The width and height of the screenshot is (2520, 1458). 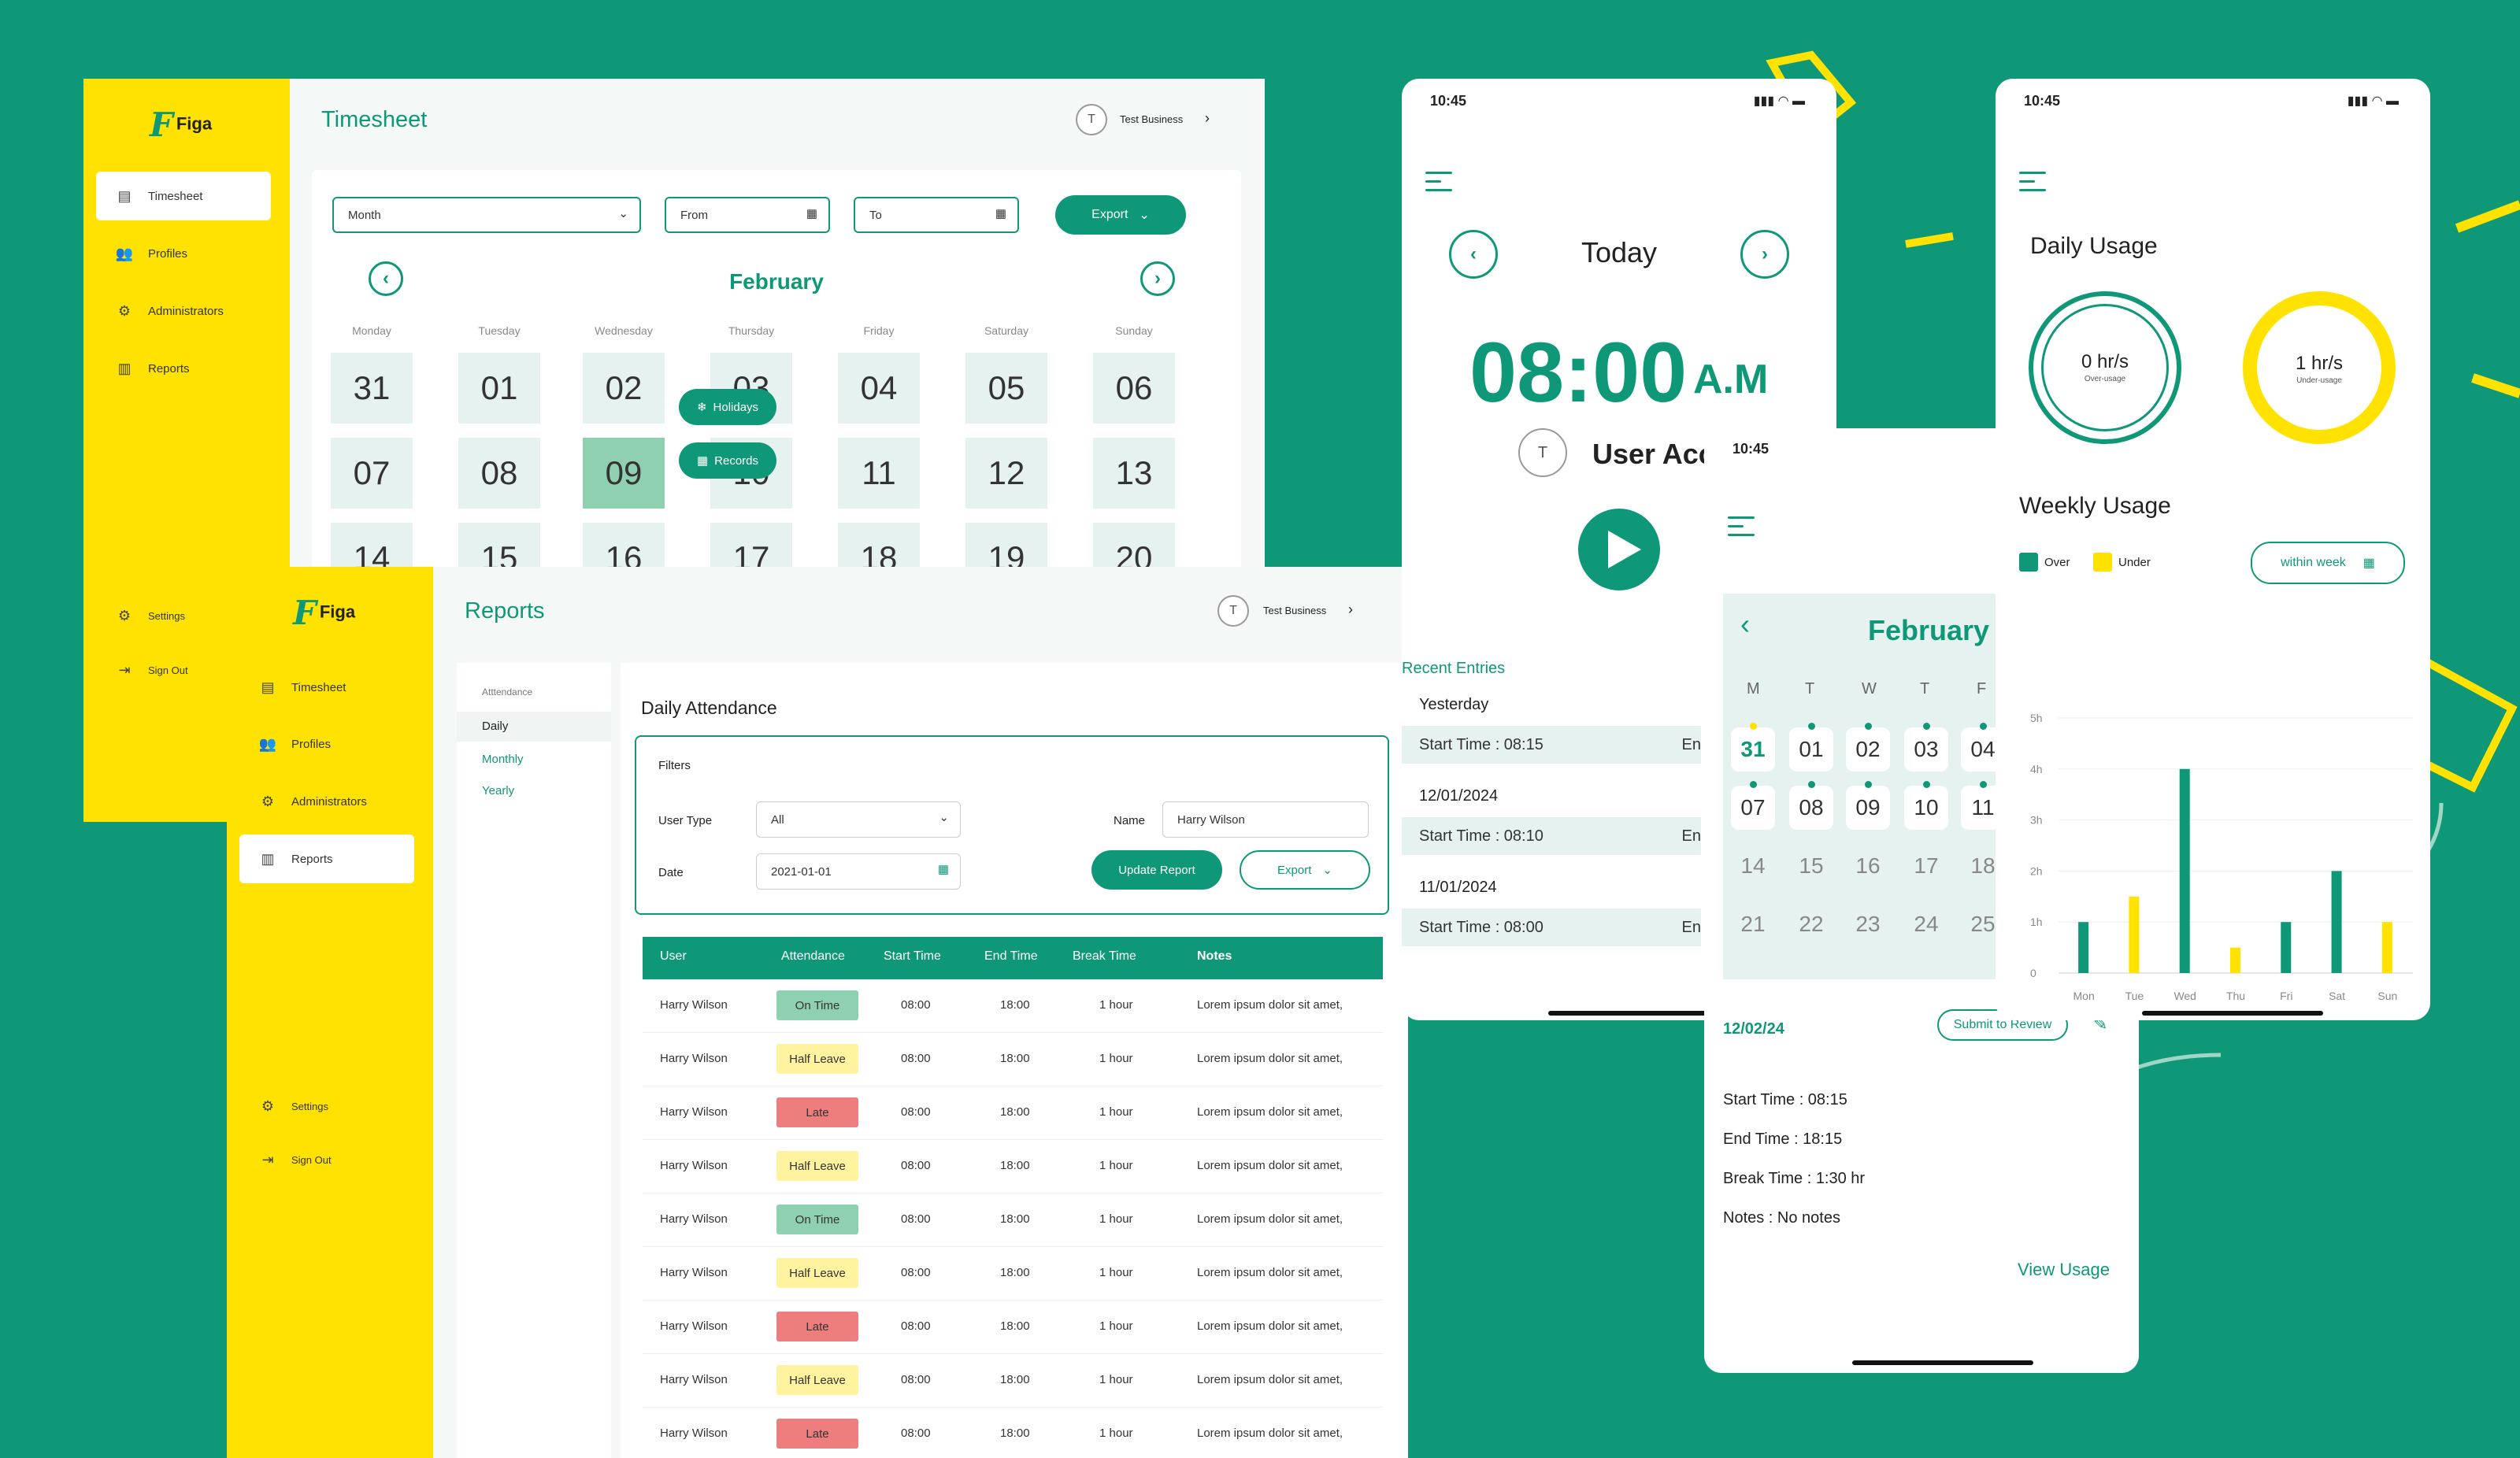 What do you see at coordinates (1006, 388) in the screenshot?
I see `calendar-day: 05` at bounding box center [1006, 388].